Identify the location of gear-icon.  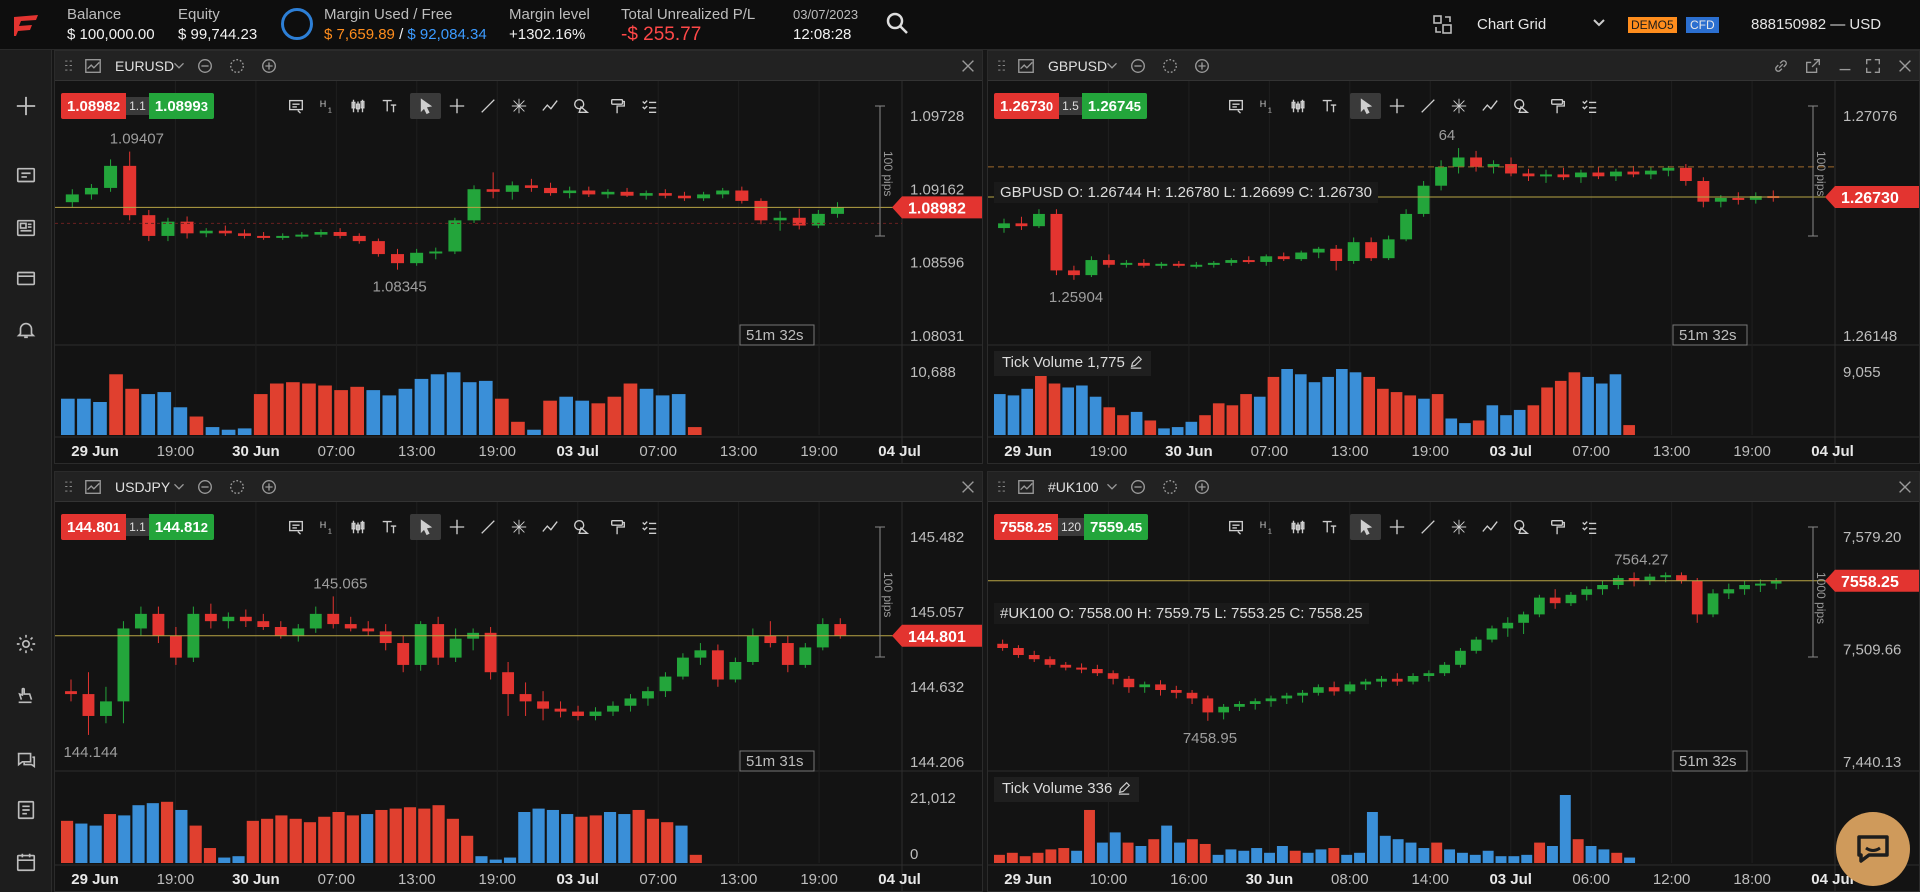
(26, 644).